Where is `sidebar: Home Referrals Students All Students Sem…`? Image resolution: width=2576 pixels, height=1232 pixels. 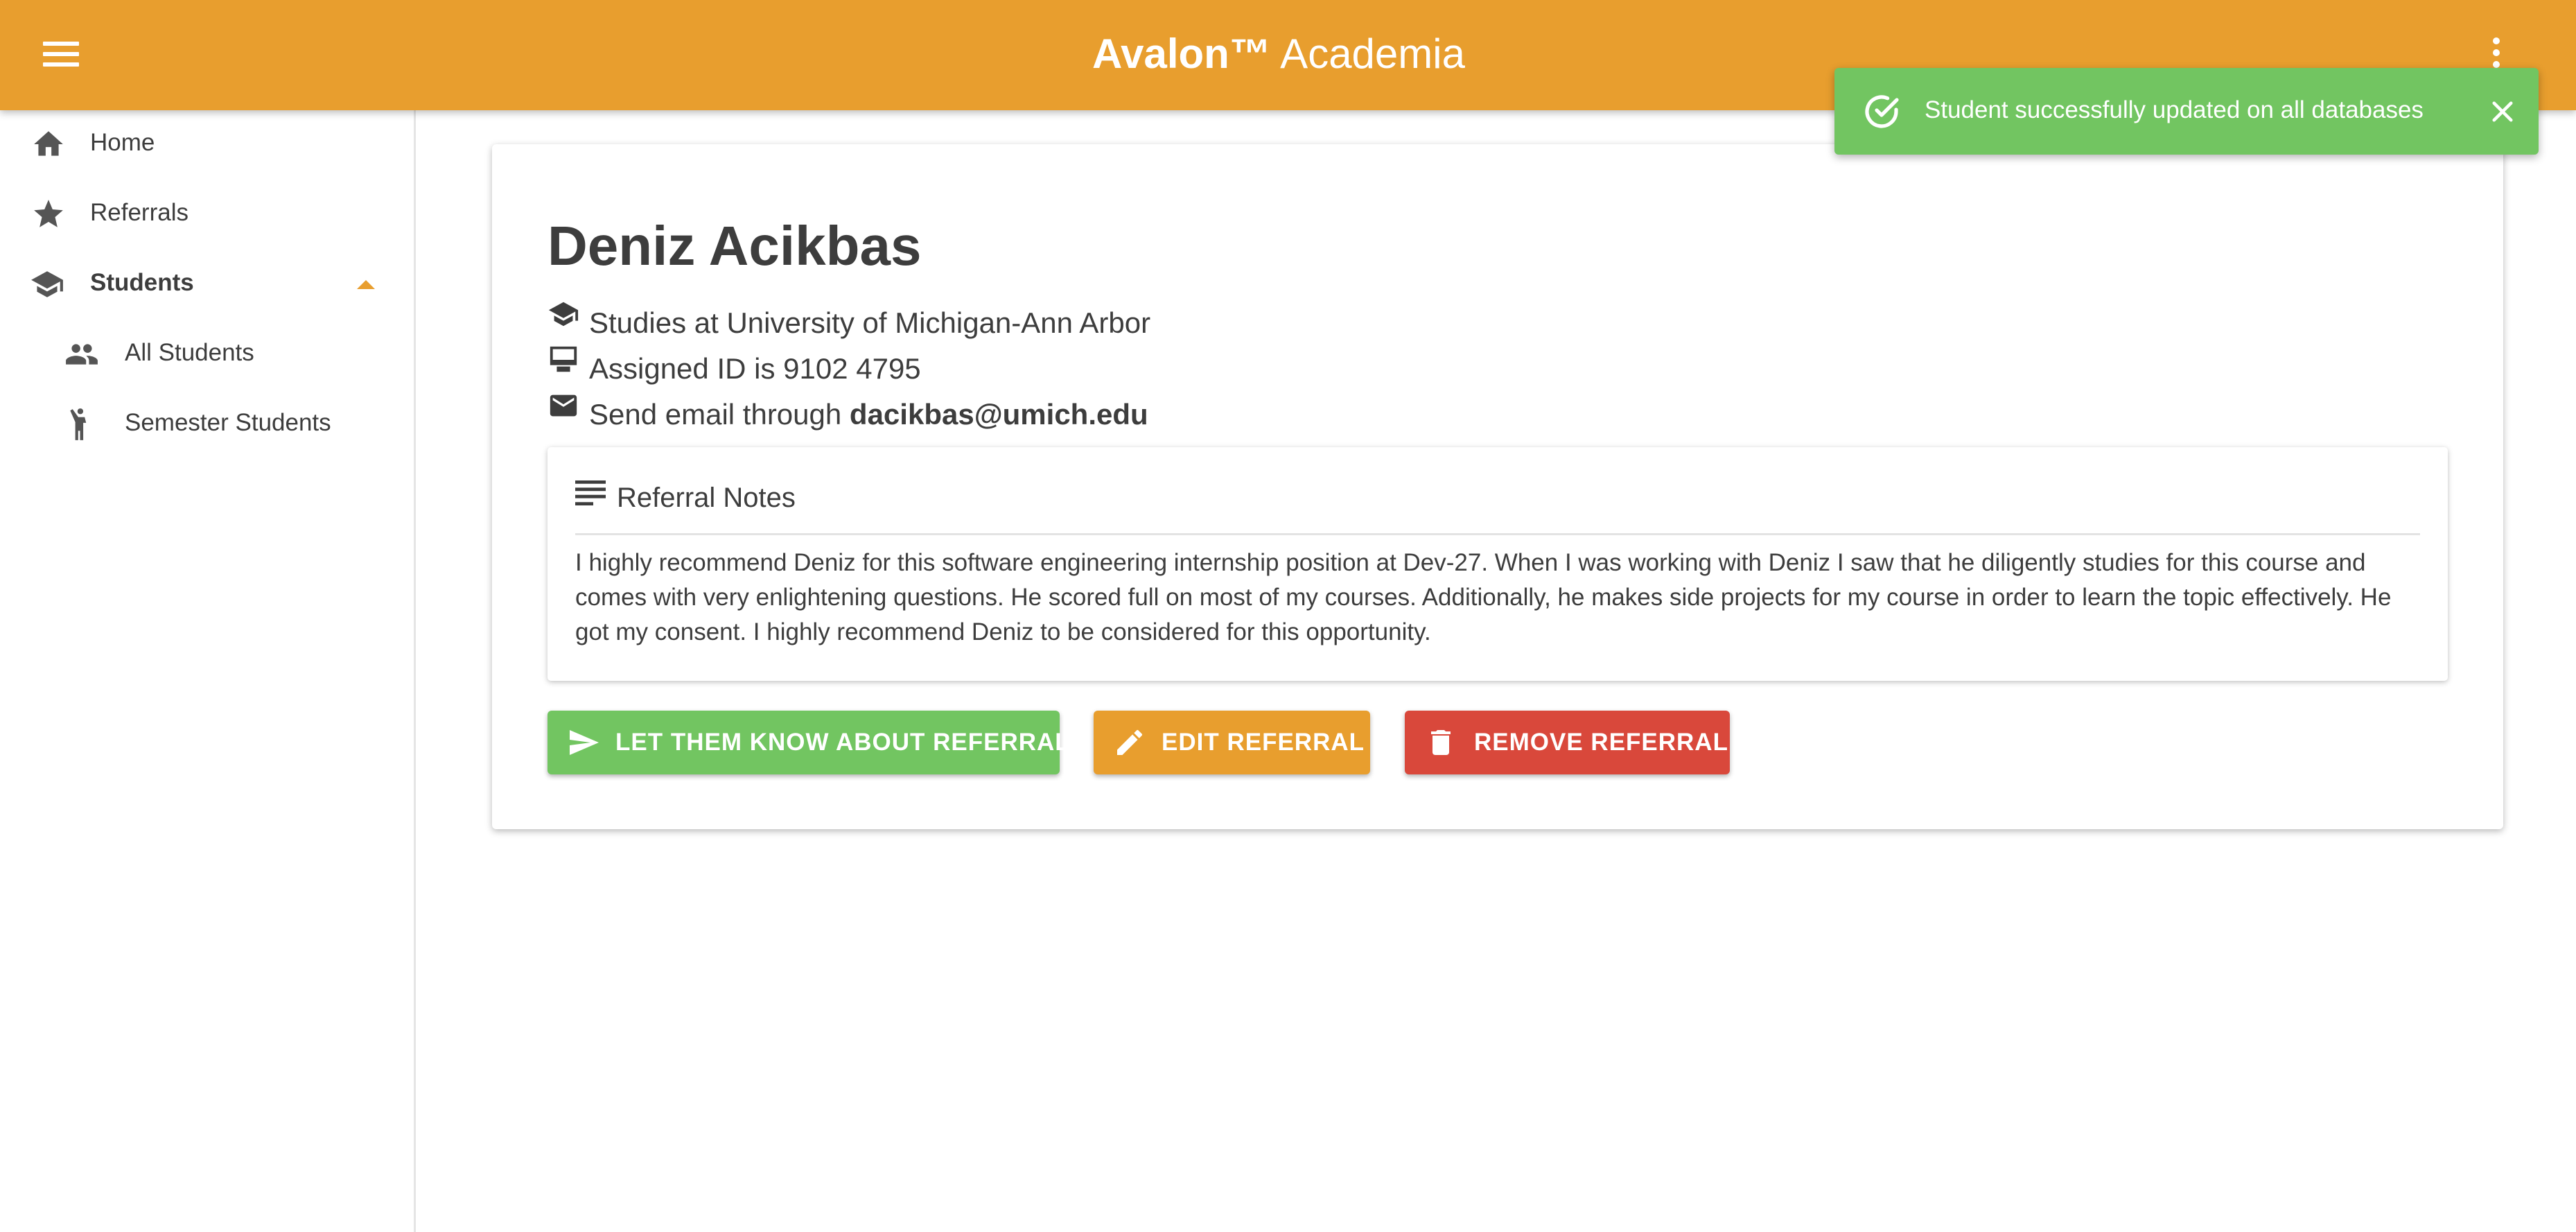
sidebar: Home Referrals Students All Students Sem… is located at coordinates (208, 671).